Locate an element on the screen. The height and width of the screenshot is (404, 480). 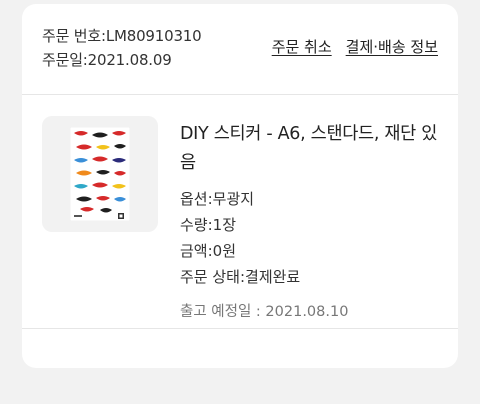
order-status: 주문 상태:결제완료 is located at coordinates (240, 277).